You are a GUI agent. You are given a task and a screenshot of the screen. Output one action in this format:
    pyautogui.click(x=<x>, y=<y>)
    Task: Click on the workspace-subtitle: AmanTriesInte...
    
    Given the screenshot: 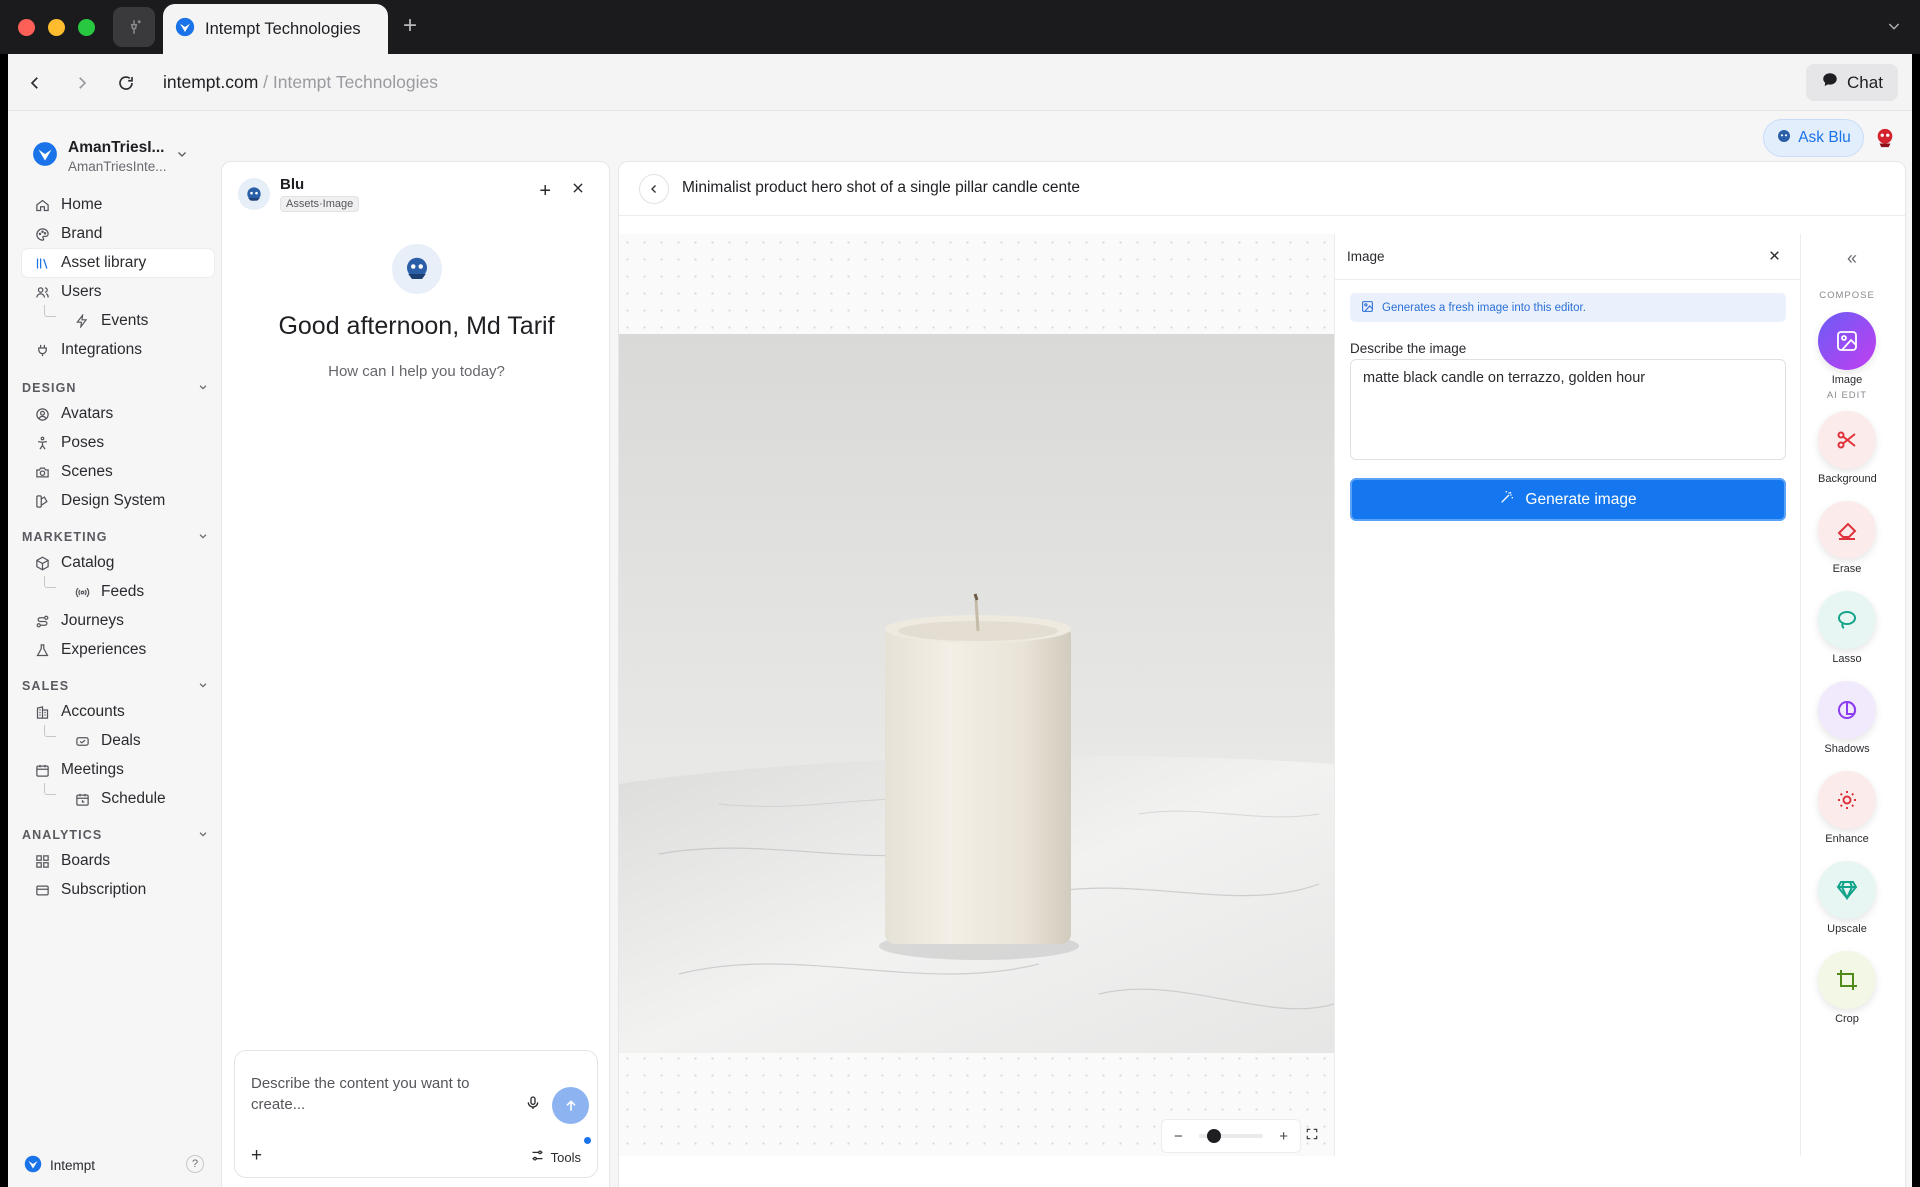 What is the action you would take?
    pyautogui.click(x=117, y=166)
    